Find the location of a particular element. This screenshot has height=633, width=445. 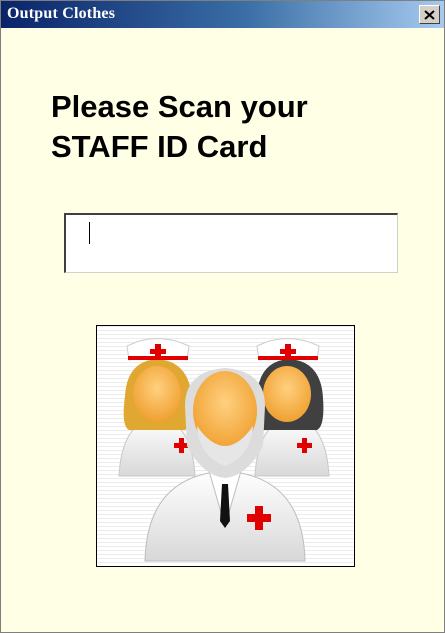

close-icon is located at coordinates (429, 14).